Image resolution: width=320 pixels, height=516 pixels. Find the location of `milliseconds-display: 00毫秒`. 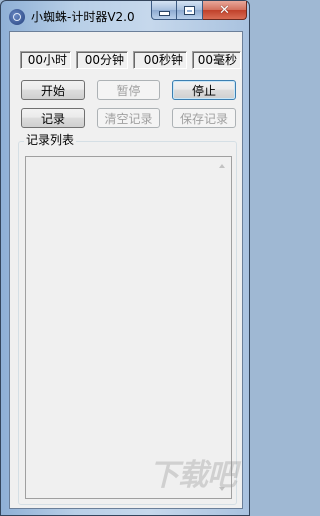

milliseconds-display: 00毫秒 is located at coordinates (216, 60).